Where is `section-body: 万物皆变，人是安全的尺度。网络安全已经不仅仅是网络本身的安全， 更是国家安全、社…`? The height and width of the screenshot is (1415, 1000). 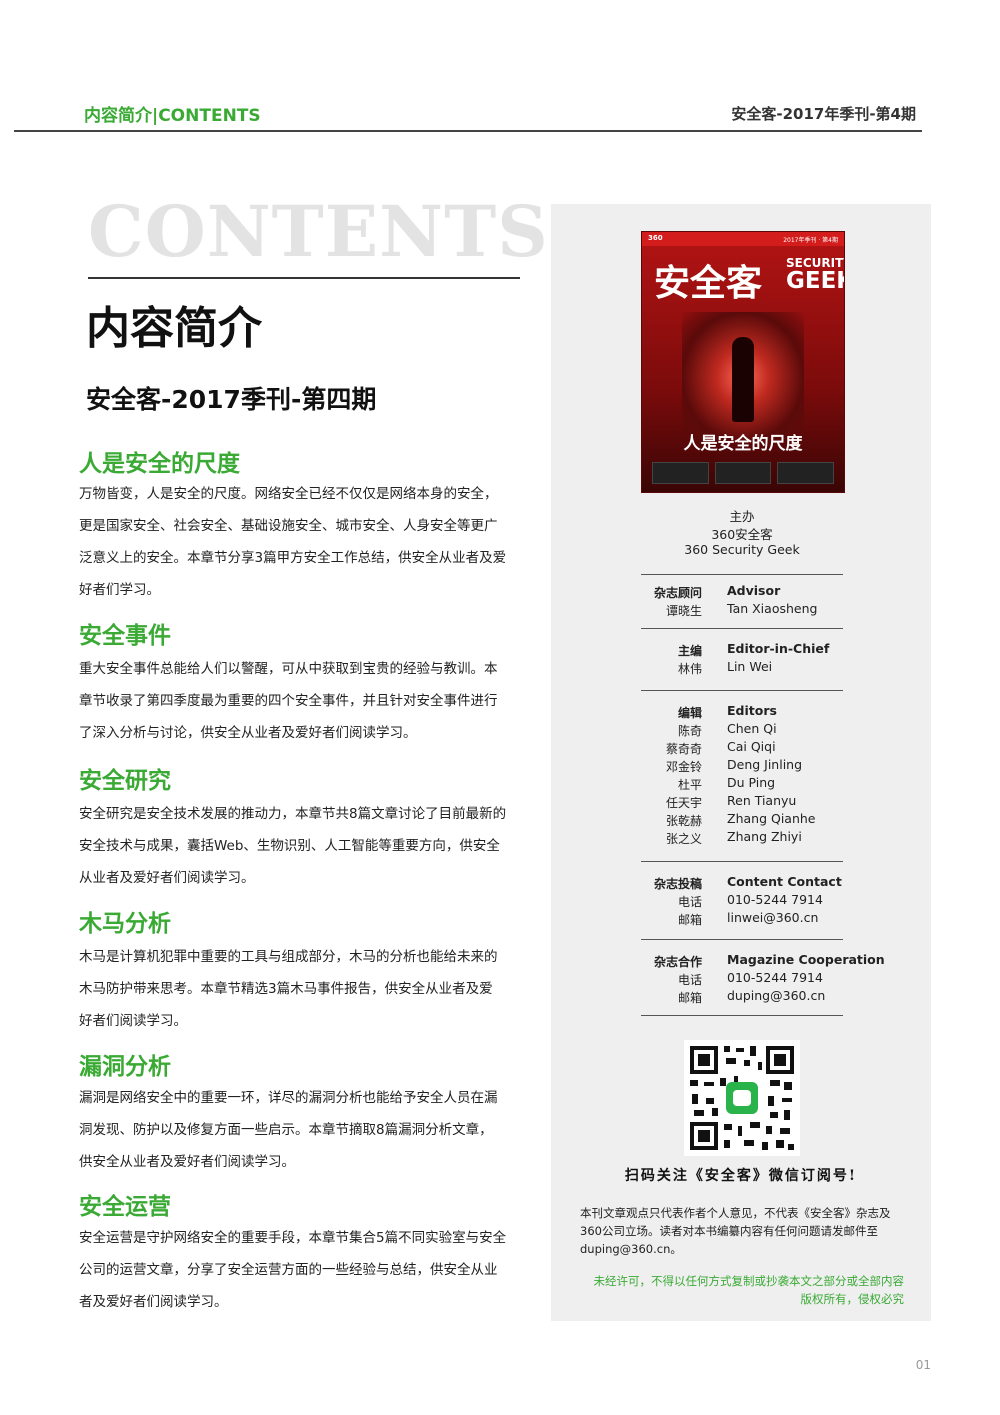
section-body: 万物皆变，人是安全的尺度。网络安全已经不仅仅是网络本身的安全， 更是国家安全、社… is located at coordinates (304, 542).